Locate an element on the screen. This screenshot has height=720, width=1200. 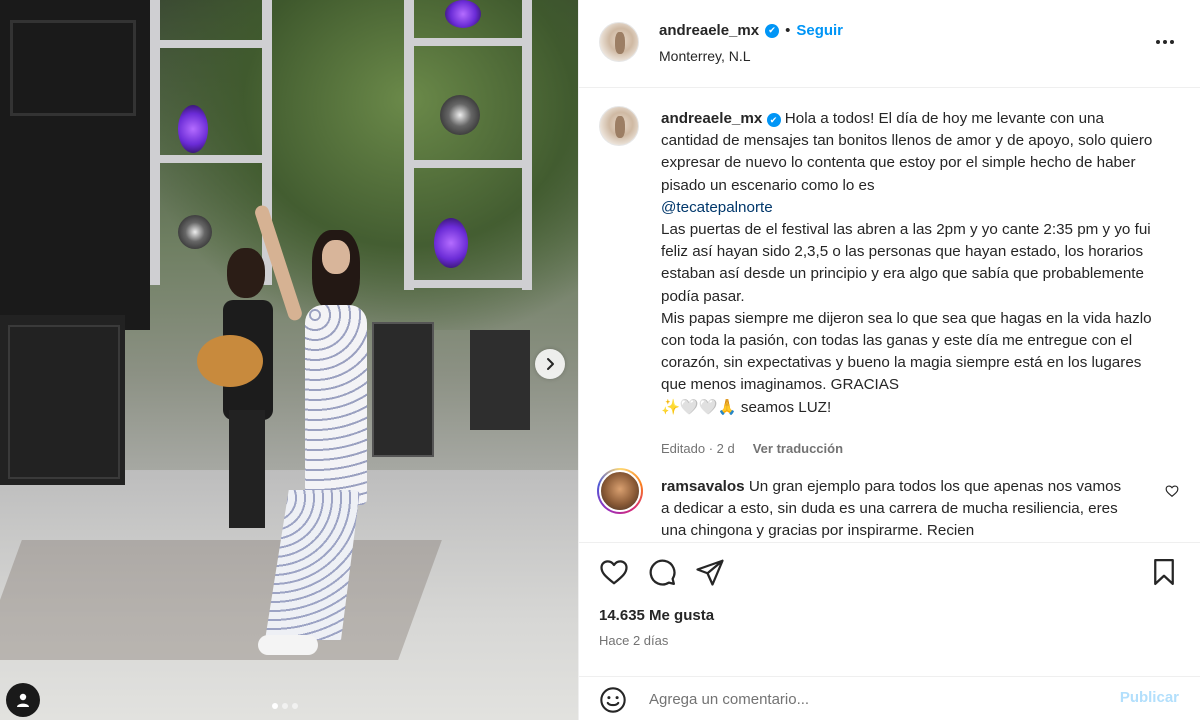
chevron-right-icon is located at coordinates (550, 364).